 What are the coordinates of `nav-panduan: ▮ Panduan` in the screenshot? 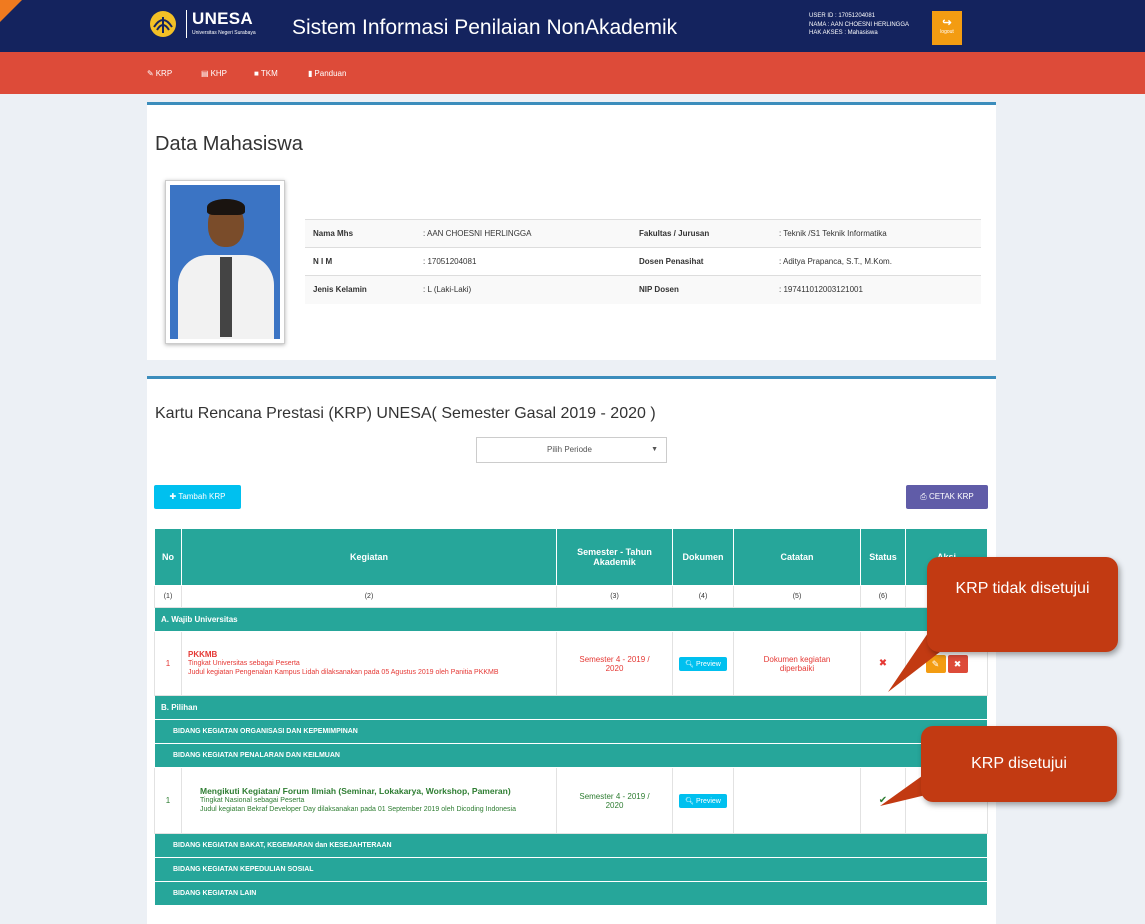 It's located at (327, 73).